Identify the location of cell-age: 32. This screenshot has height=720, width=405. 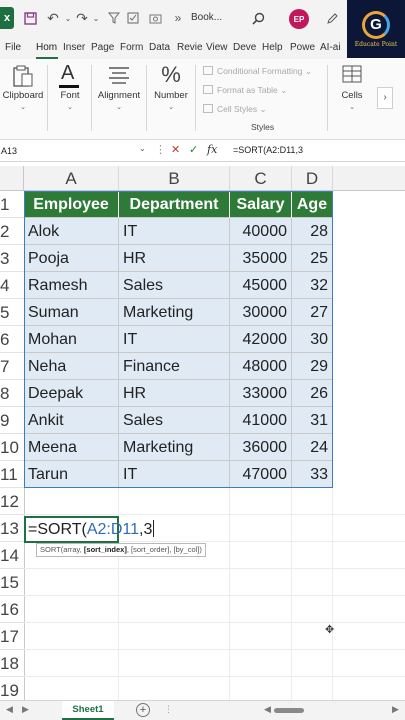
(312, 285).